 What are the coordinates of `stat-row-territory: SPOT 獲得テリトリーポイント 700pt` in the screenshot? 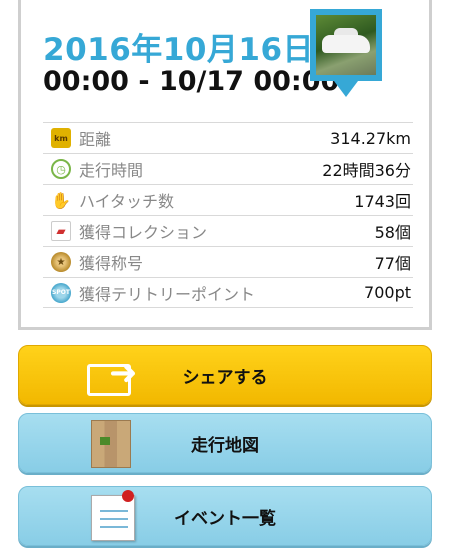 It's located at (228, 292).